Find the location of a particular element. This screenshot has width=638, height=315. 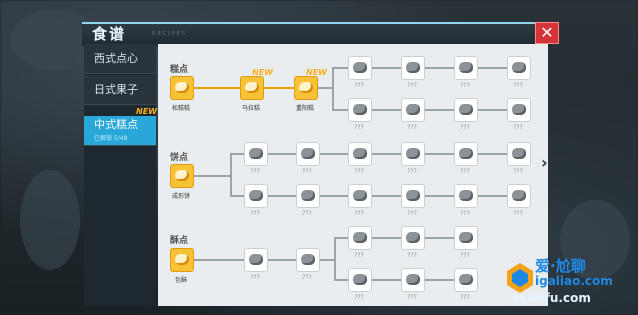

tab-western-pastry: 西式点心 is located at coordinates (120, 59).